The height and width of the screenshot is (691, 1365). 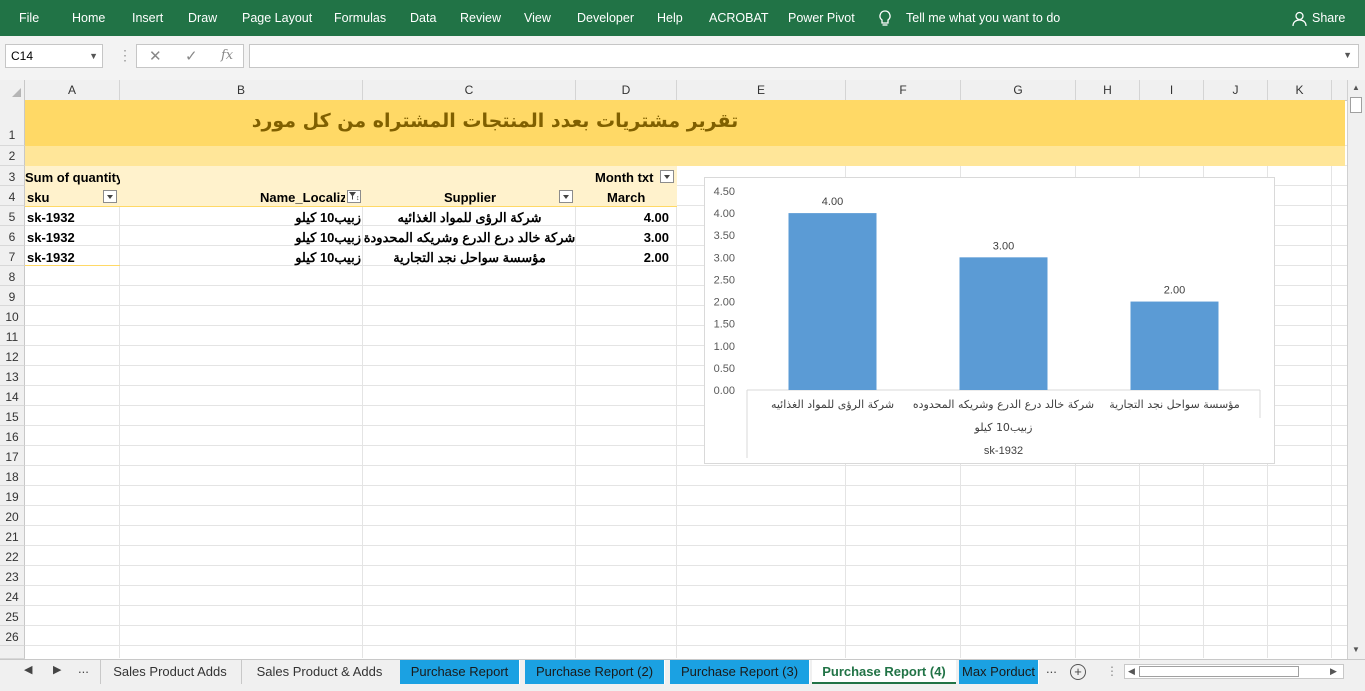 What do you see at coordinates (469, 258) in the screenshot?
I see `pivot-cell-supplier: مؤسسة سواحل نجد التجارية` at bounding box center [469, 258].